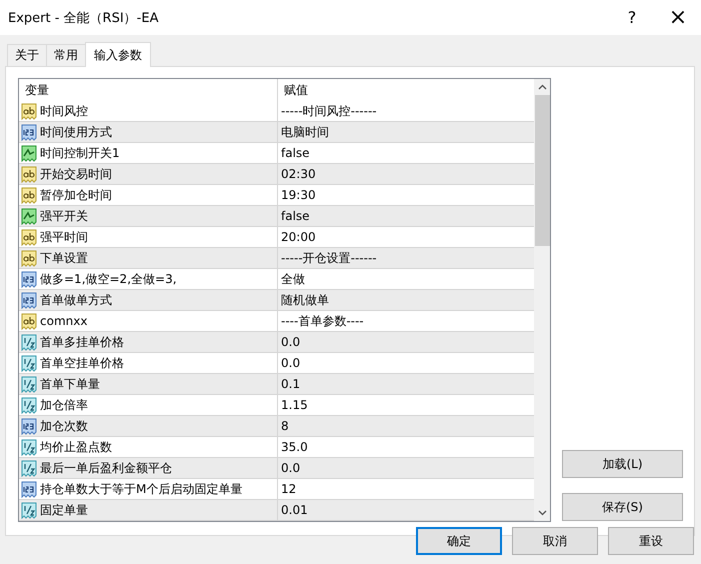  Describe the element at coordinates (293, 90) in the screenshot. I see `column-header: 赋值` at that location.